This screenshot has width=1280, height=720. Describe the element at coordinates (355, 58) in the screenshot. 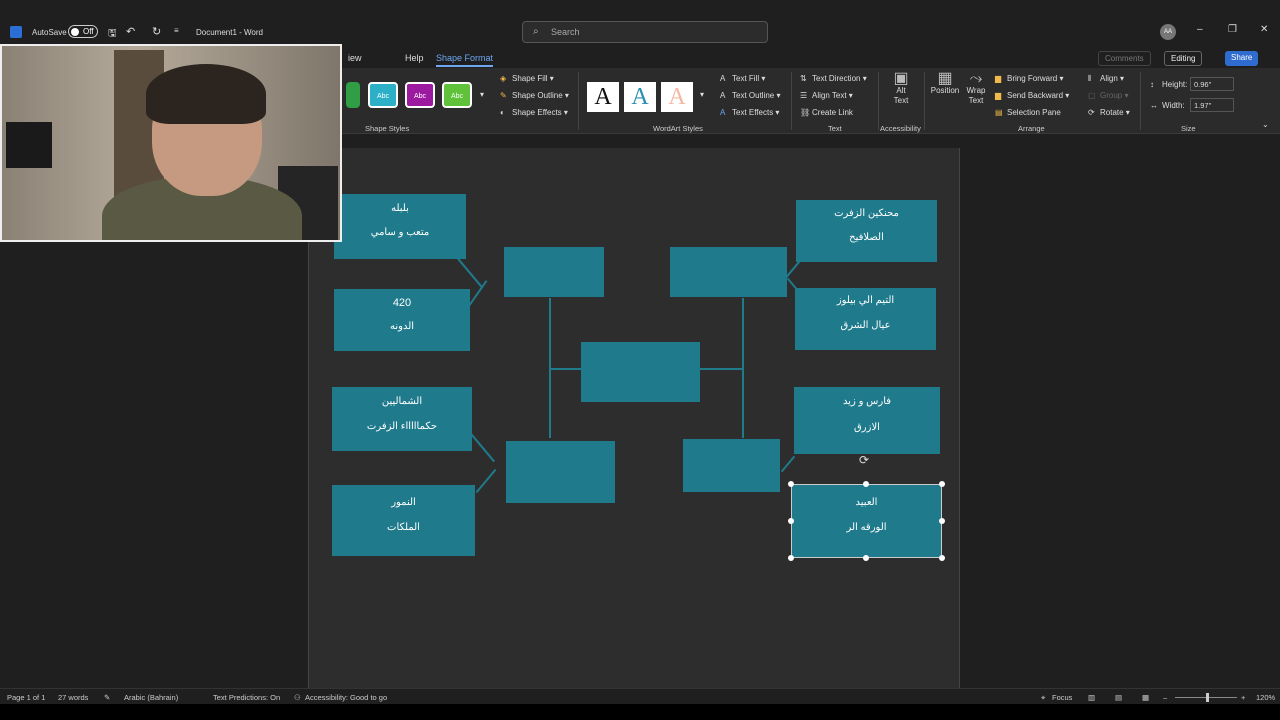

I see `tab-view: iew` at that location.